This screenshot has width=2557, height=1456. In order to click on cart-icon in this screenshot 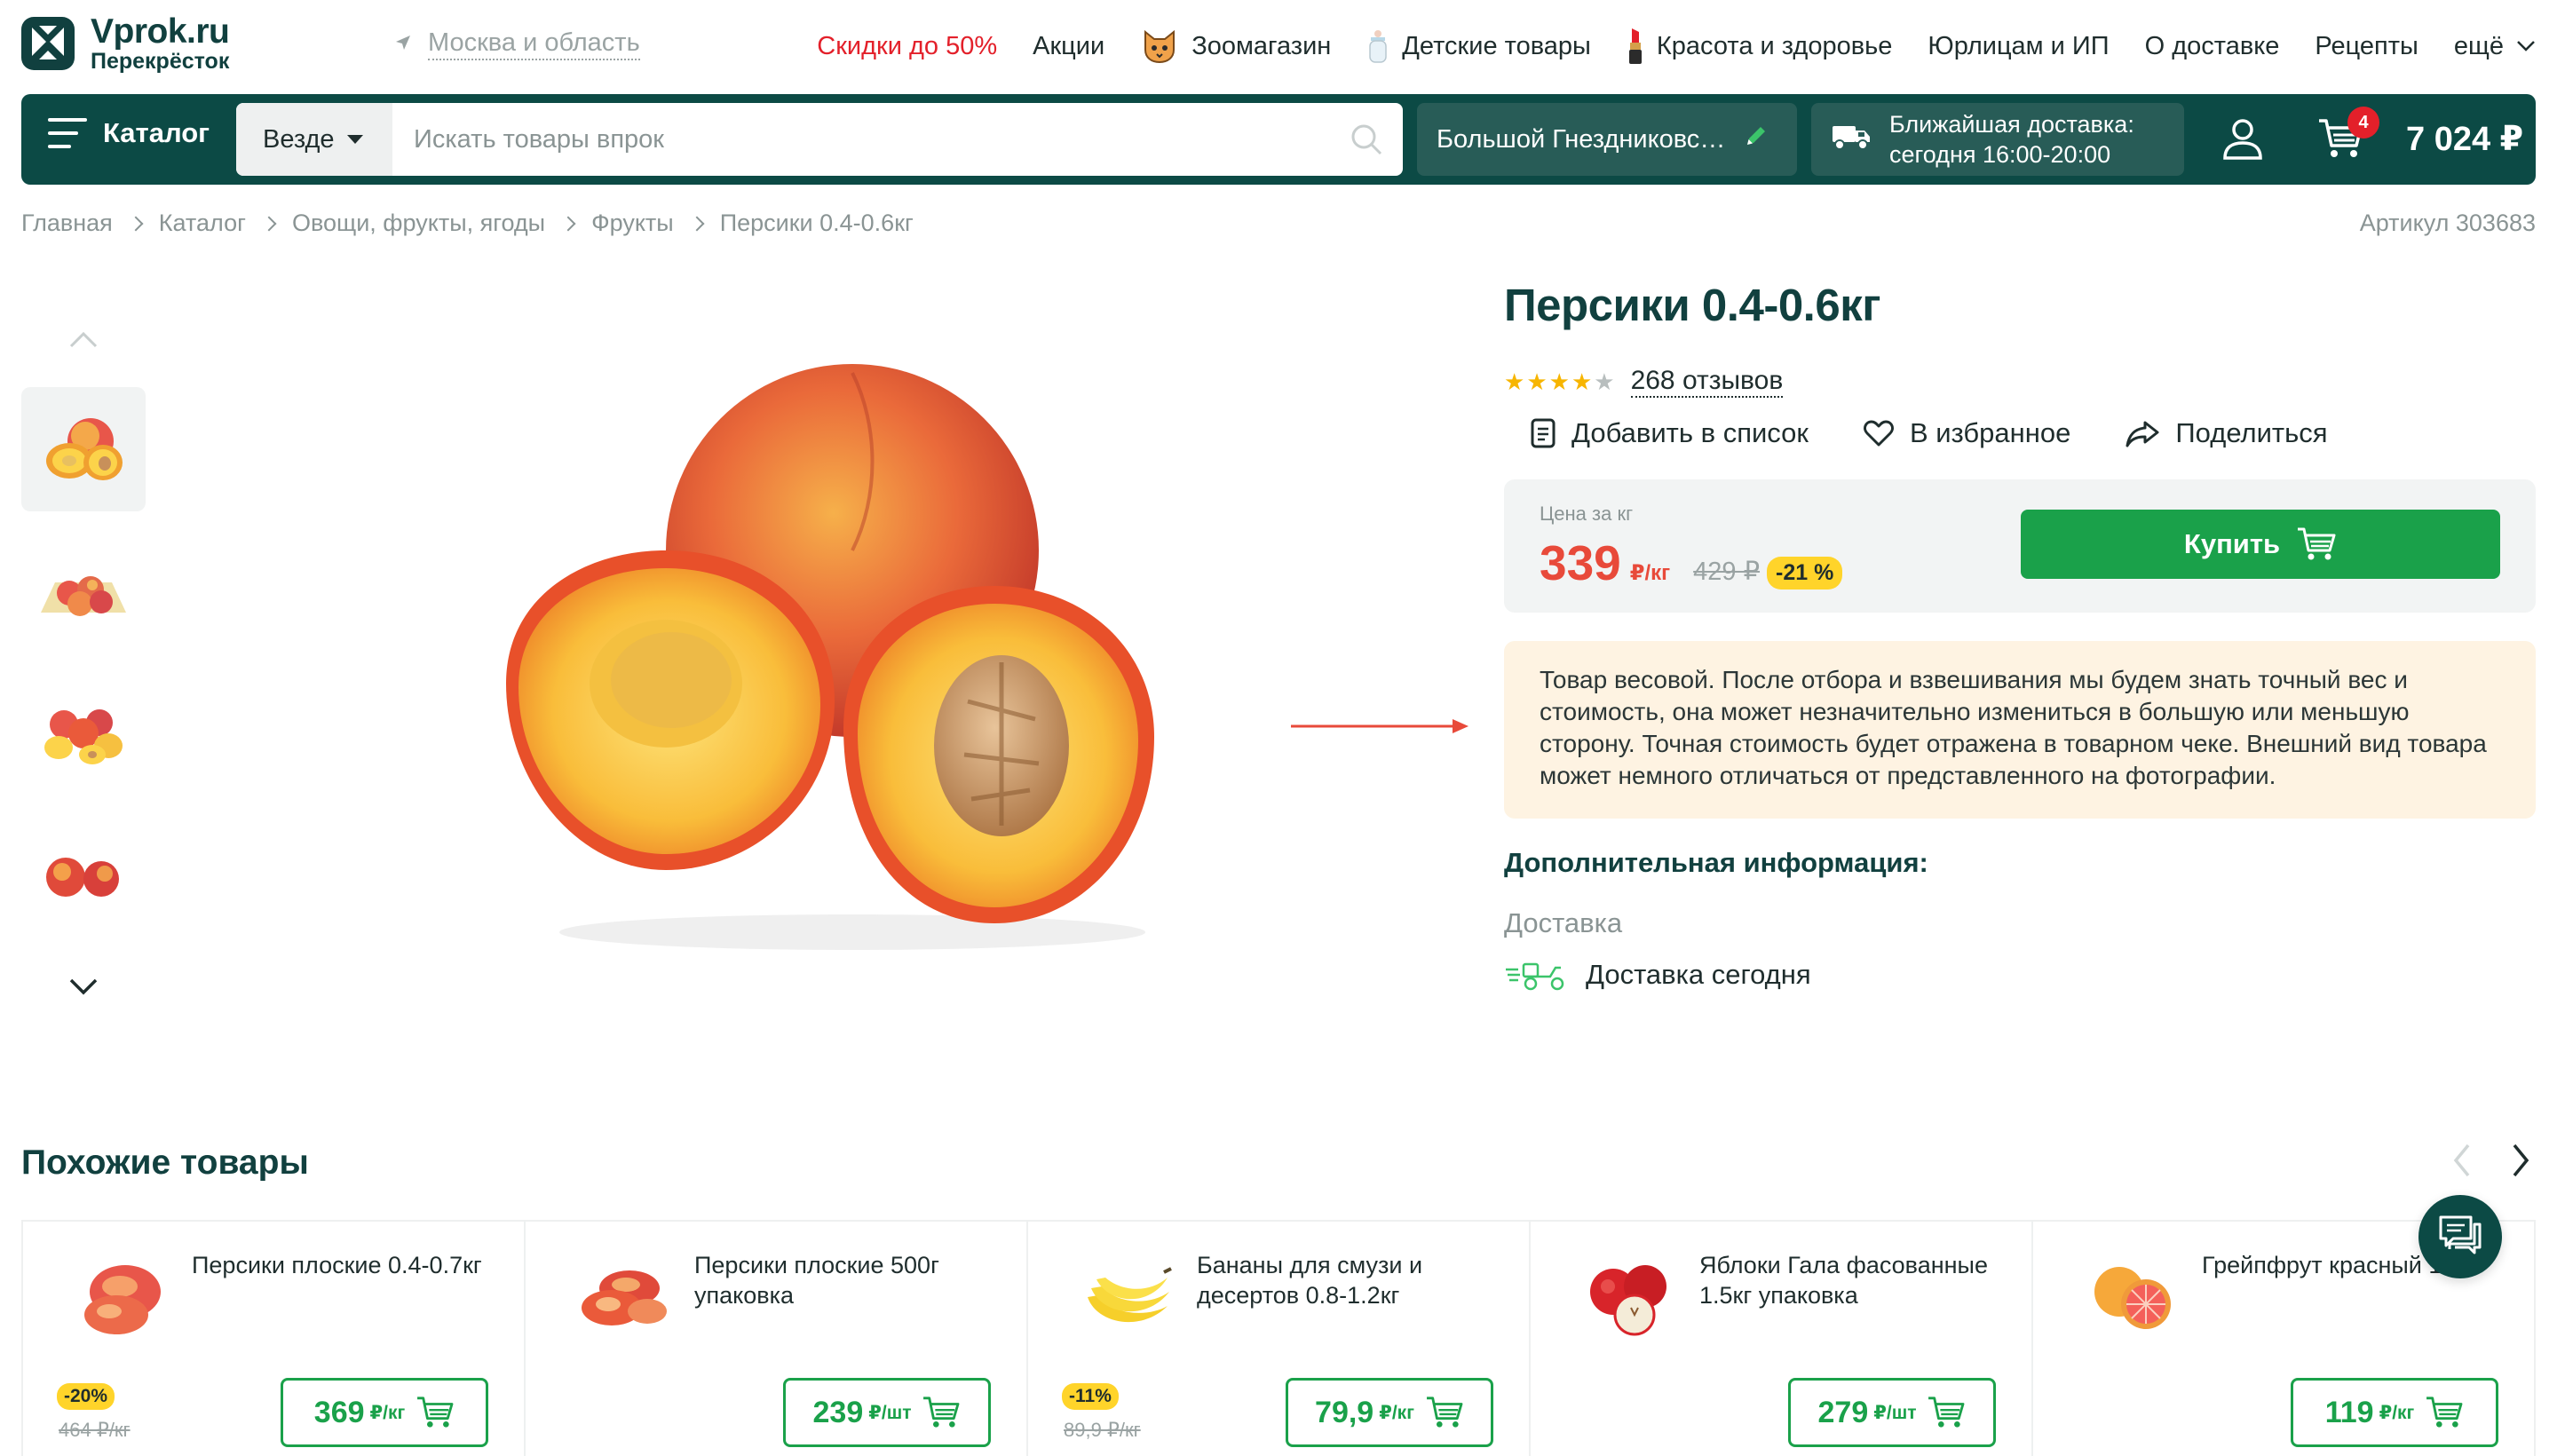, I will do `click(1946, 1412)`.